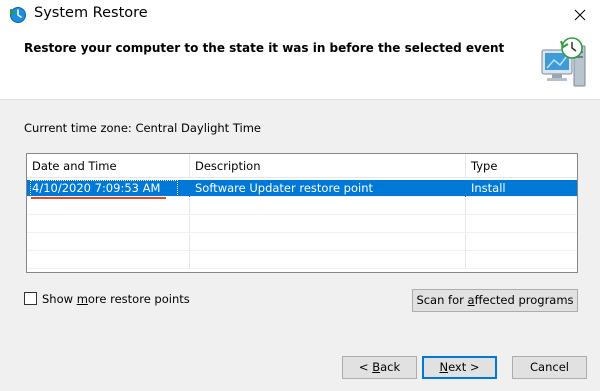  Describe the element at coordinates (495, 300) in the screenshot. I see `scan-affected-programs-button: Scan for affected programs` at that location.